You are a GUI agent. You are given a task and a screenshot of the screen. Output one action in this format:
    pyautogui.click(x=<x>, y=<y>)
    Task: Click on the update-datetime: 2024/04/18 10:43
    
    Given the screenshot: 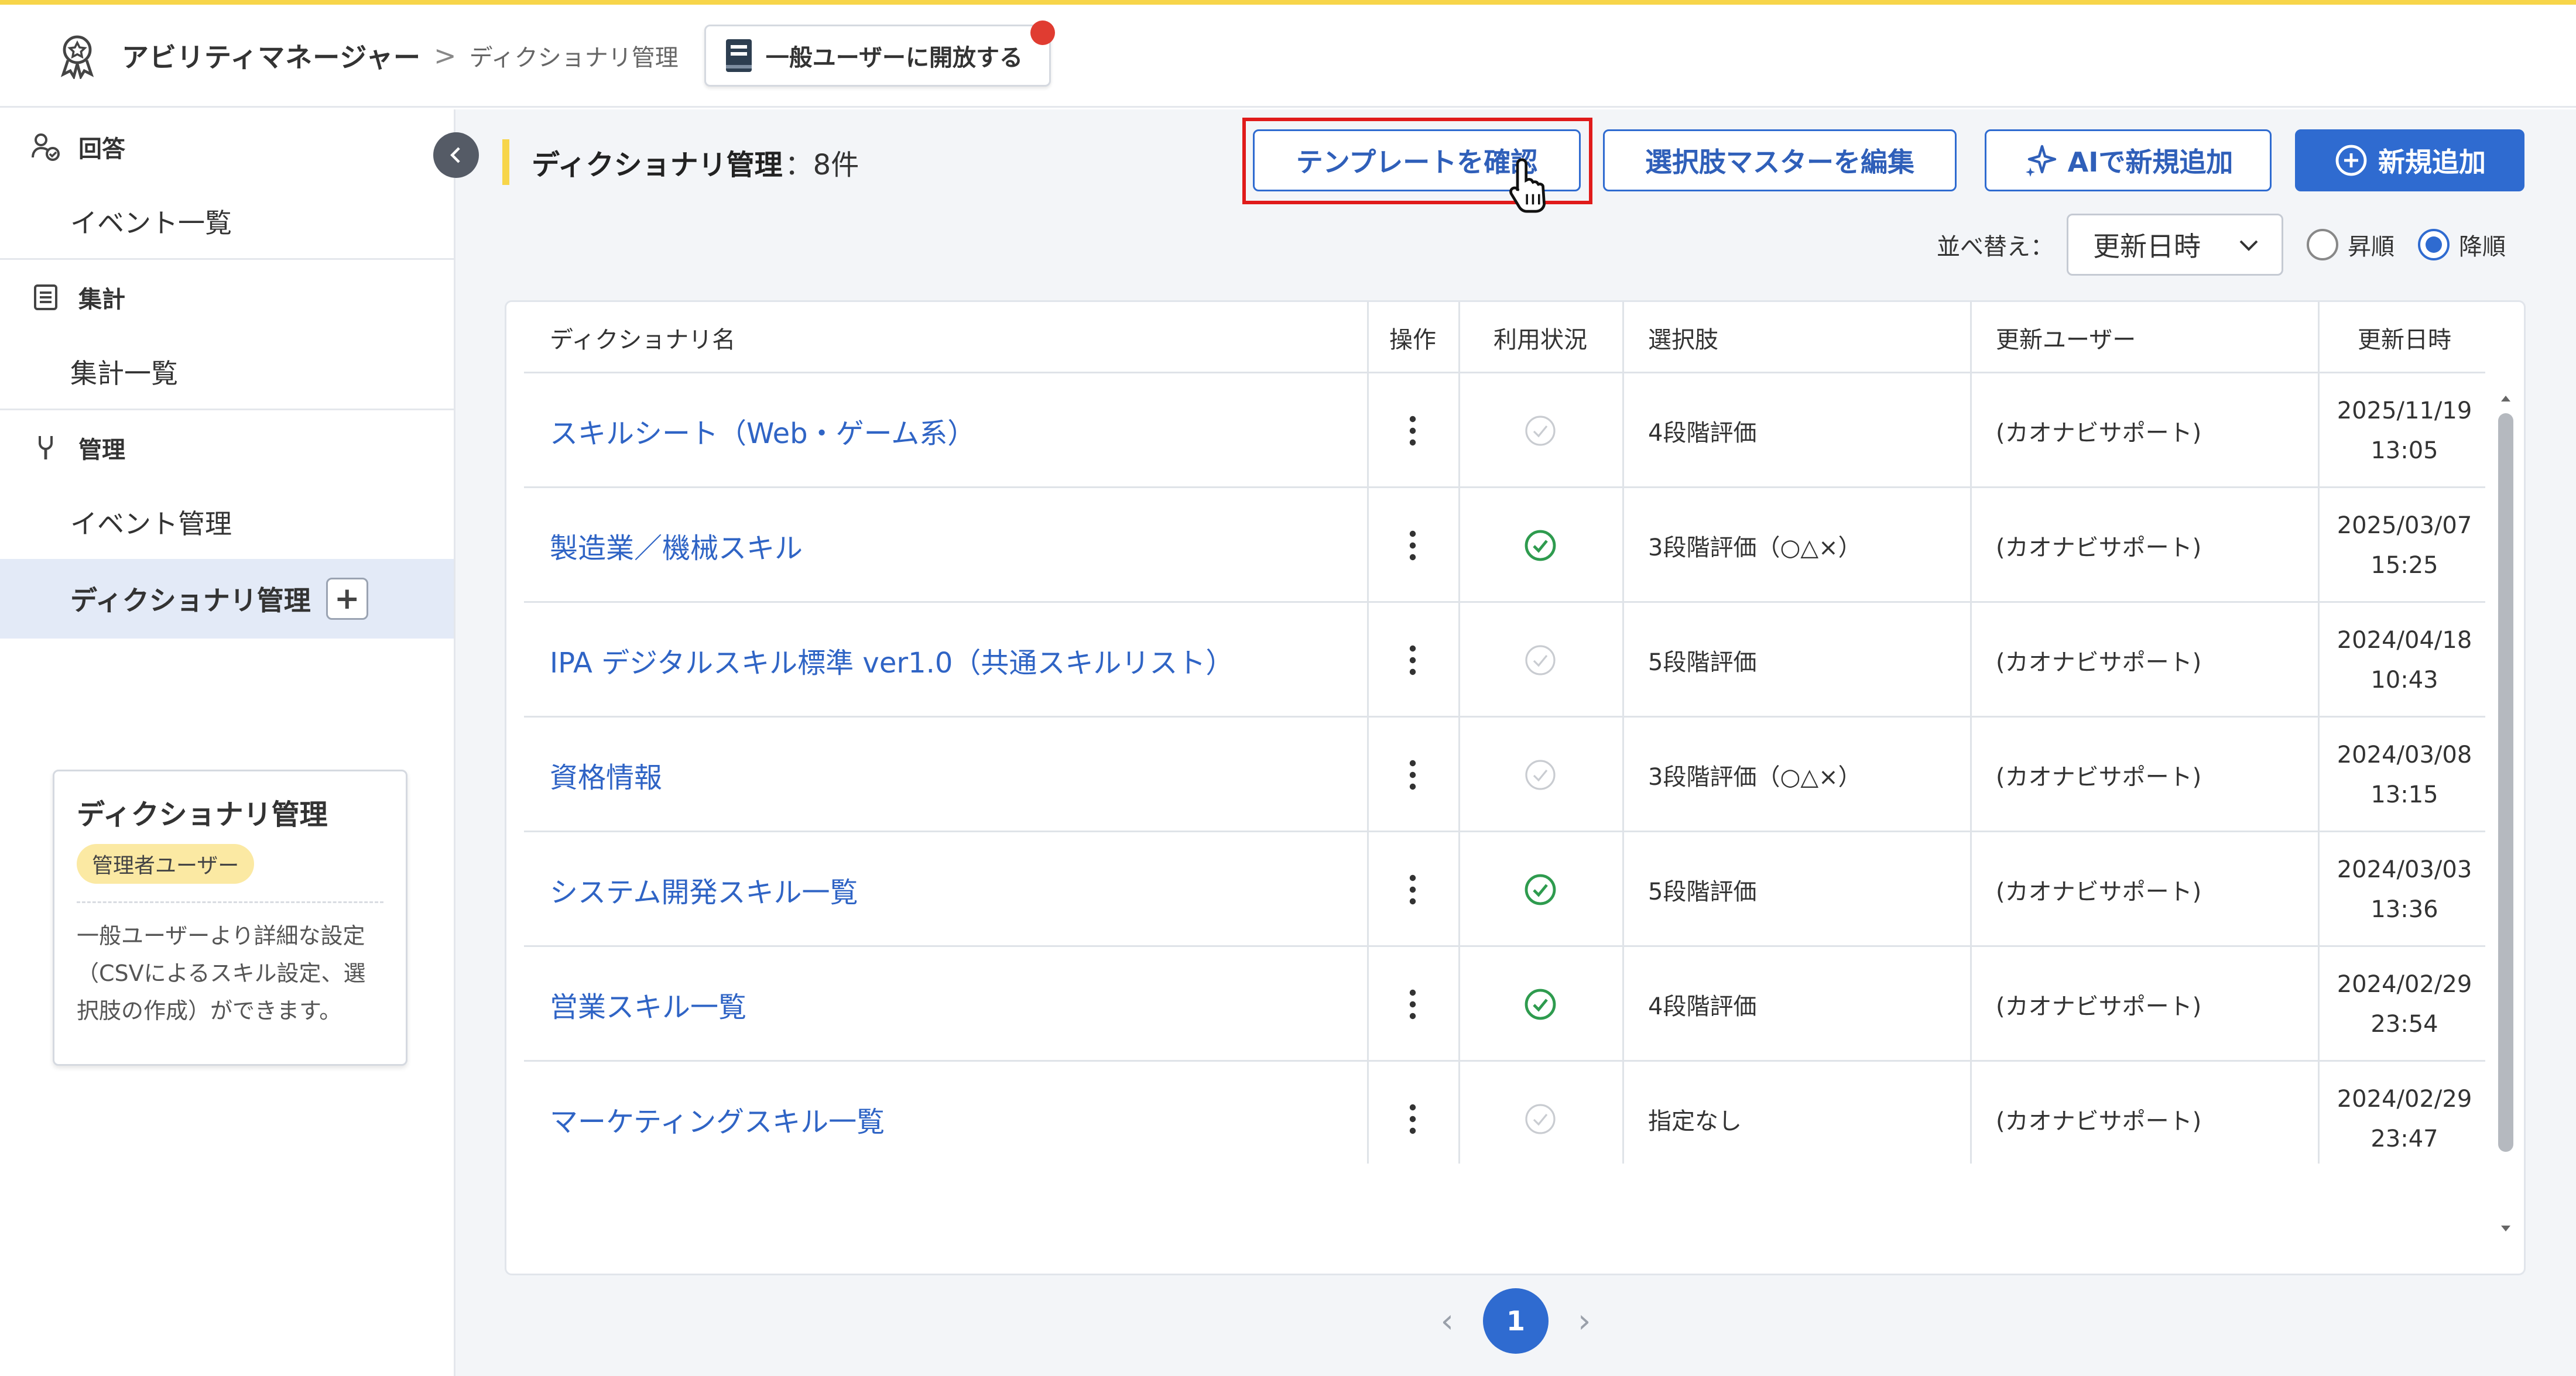 What is the action you would take?
    pyautogui.click(x=2404, y=660)
    